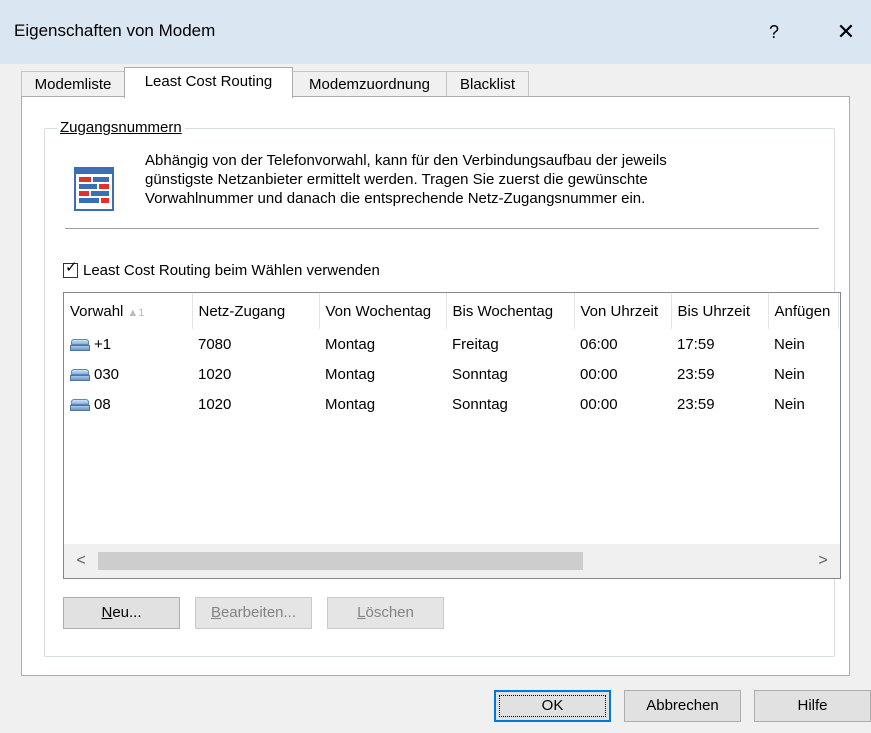 The image size is (871, 733). Describe the element at coordinates (774, 32) in the screenshot. I see `help-title-button: ?` at that location.